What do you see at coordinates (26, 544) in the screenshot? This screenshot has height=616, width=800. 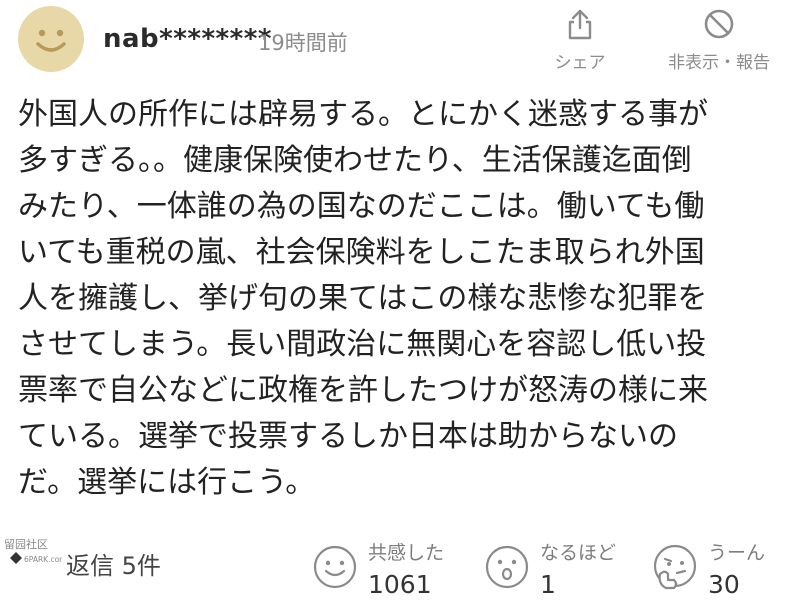 I see `svg-text: 留园社区` at bounding box center [26, 544].